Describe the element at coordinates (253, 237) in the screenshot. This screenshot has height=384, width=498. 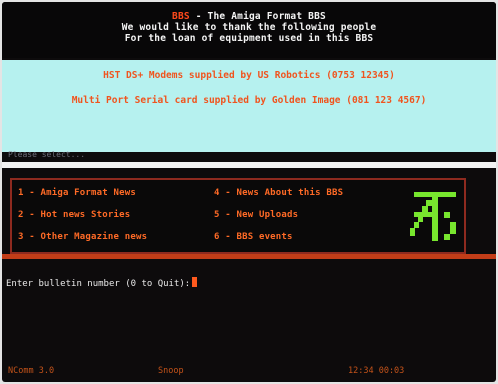
I see `menu-item-bbs-events: 6 - BBS events` at that location.